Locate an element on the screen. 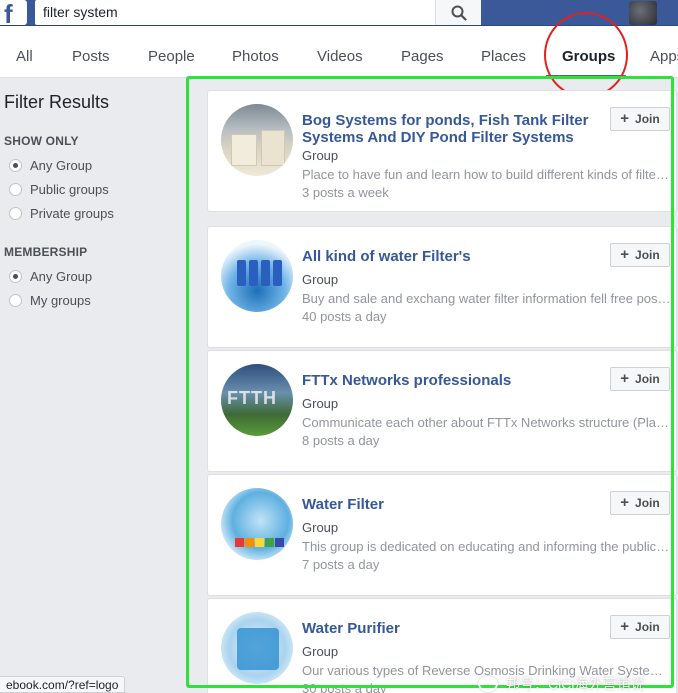  watermark: 邦号：CiCi海外营销说 is located at coordinates (561, 683).